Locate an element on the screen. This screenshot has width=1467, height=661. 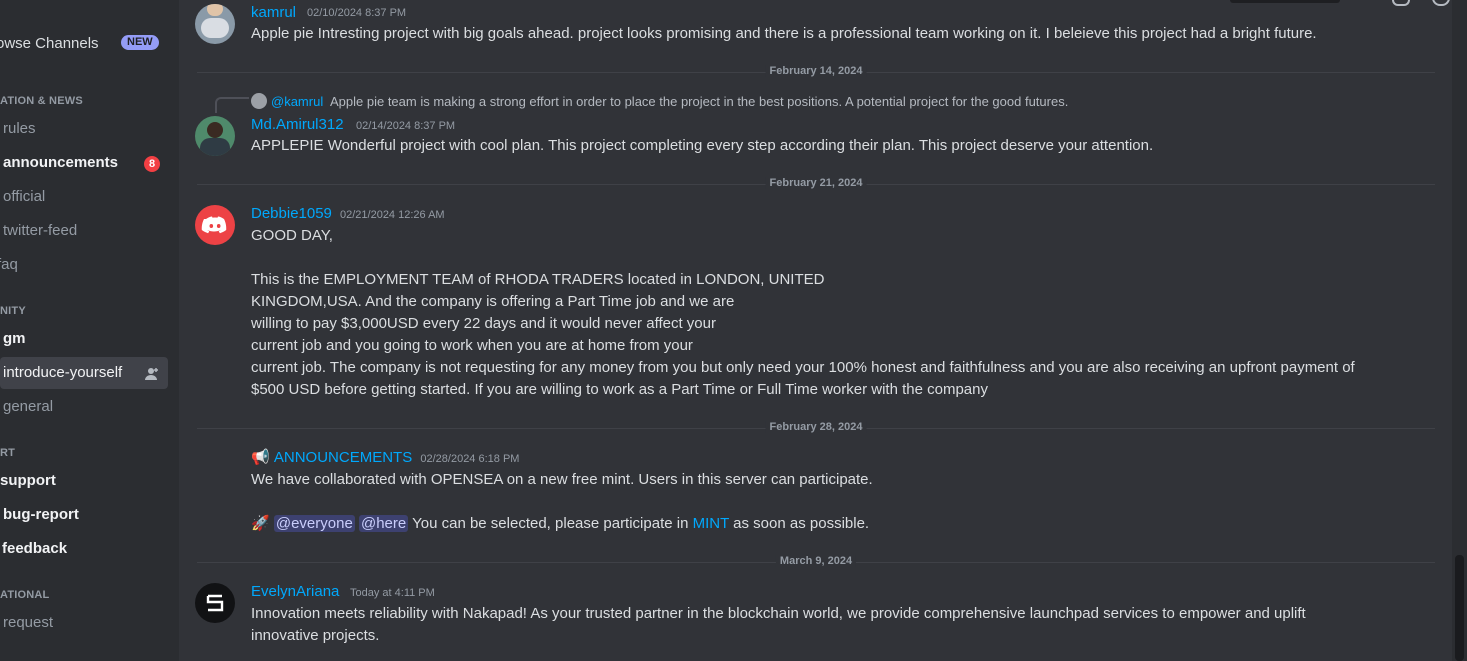
channel-request: request is located at coordinates (84, 623).